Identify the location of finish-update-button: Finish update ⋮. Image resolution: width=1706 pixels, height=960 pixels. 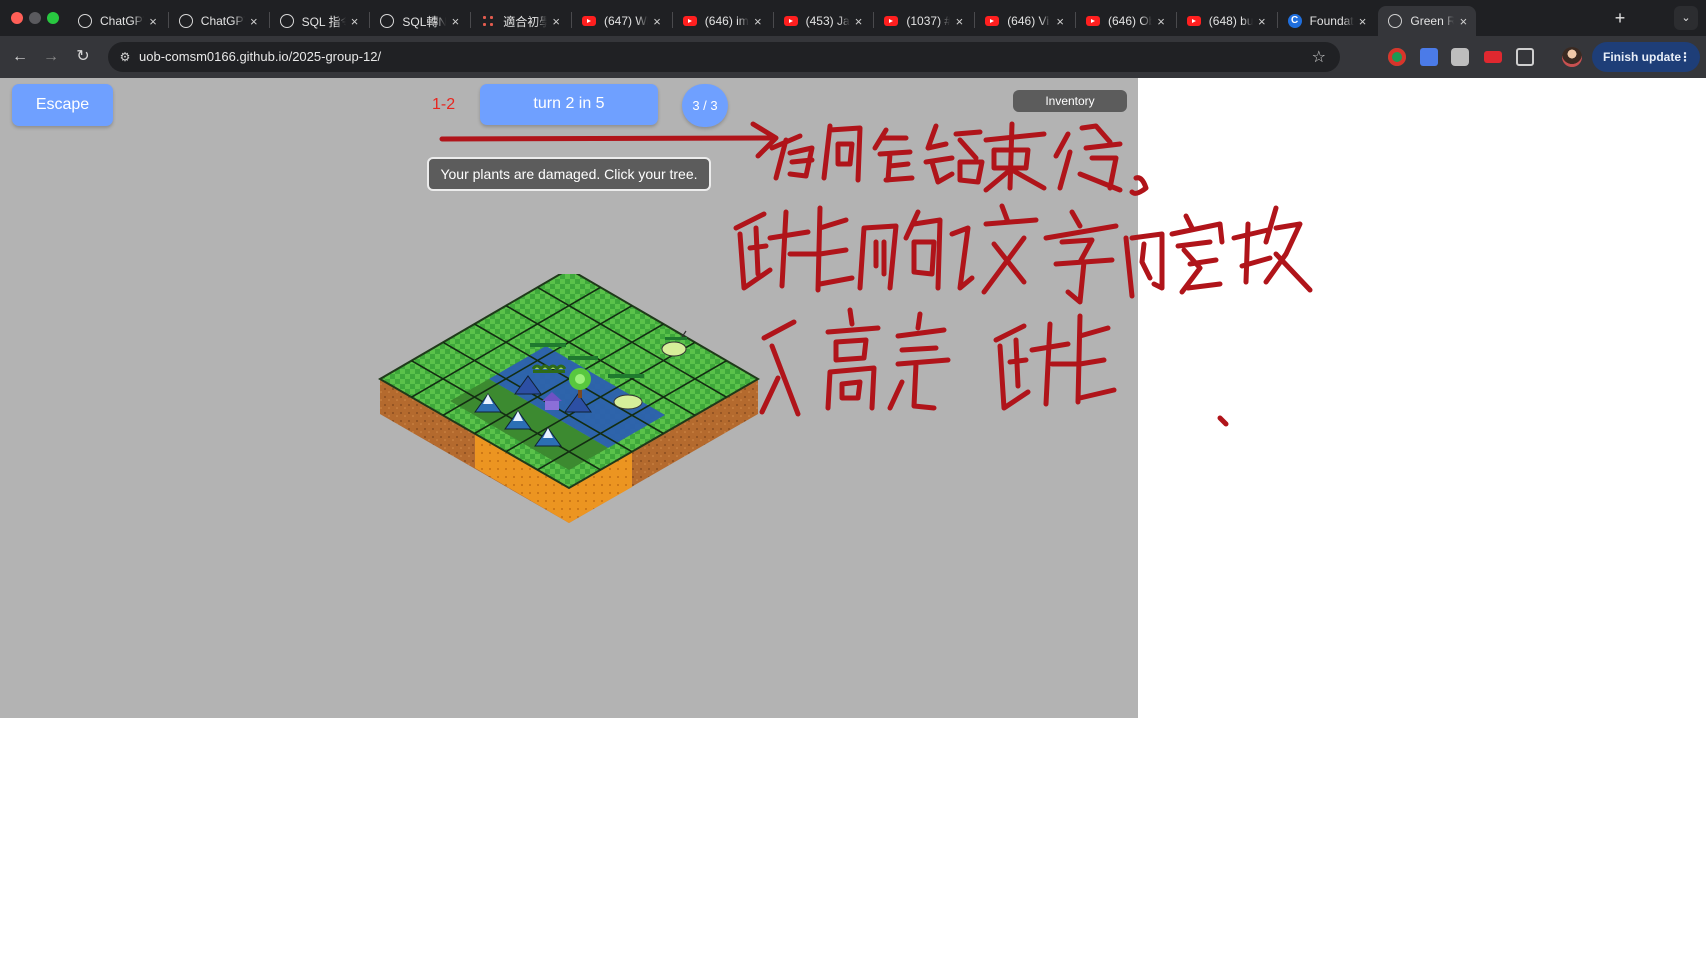
(1646, 57).